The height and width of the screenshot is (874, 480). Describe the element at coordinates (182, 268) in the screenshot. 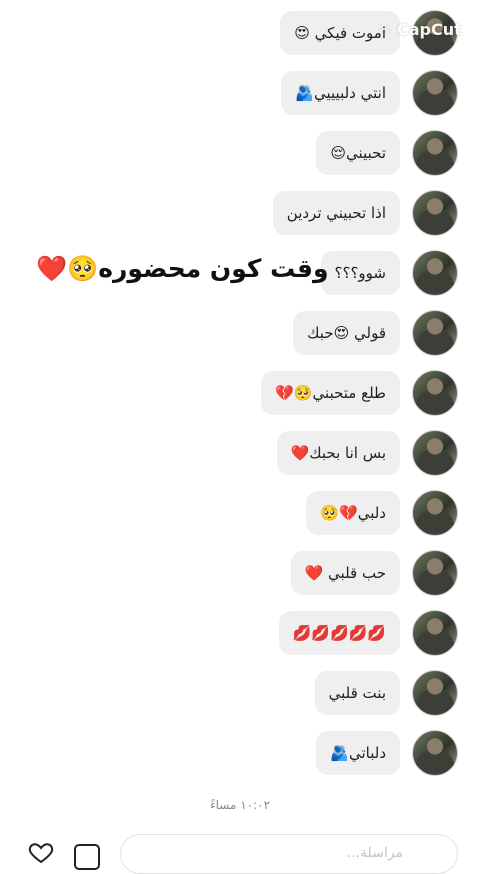

I see `video-caption-overlay: وقت كون محضوره🥺❤️` at that location.